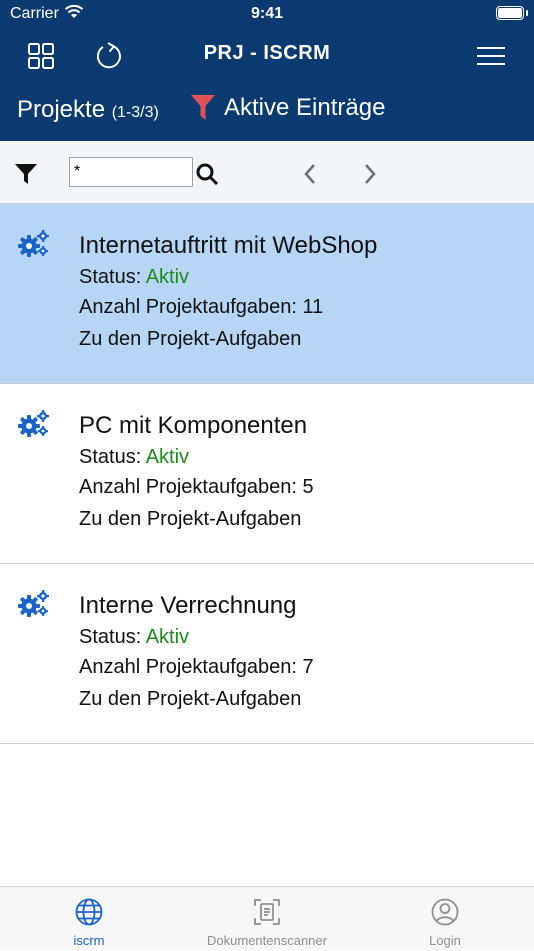 Image resolution: width=534 pixels, height=951 pixels. I want to click on project-name: PC mit Komponenten, so click(193, 425).